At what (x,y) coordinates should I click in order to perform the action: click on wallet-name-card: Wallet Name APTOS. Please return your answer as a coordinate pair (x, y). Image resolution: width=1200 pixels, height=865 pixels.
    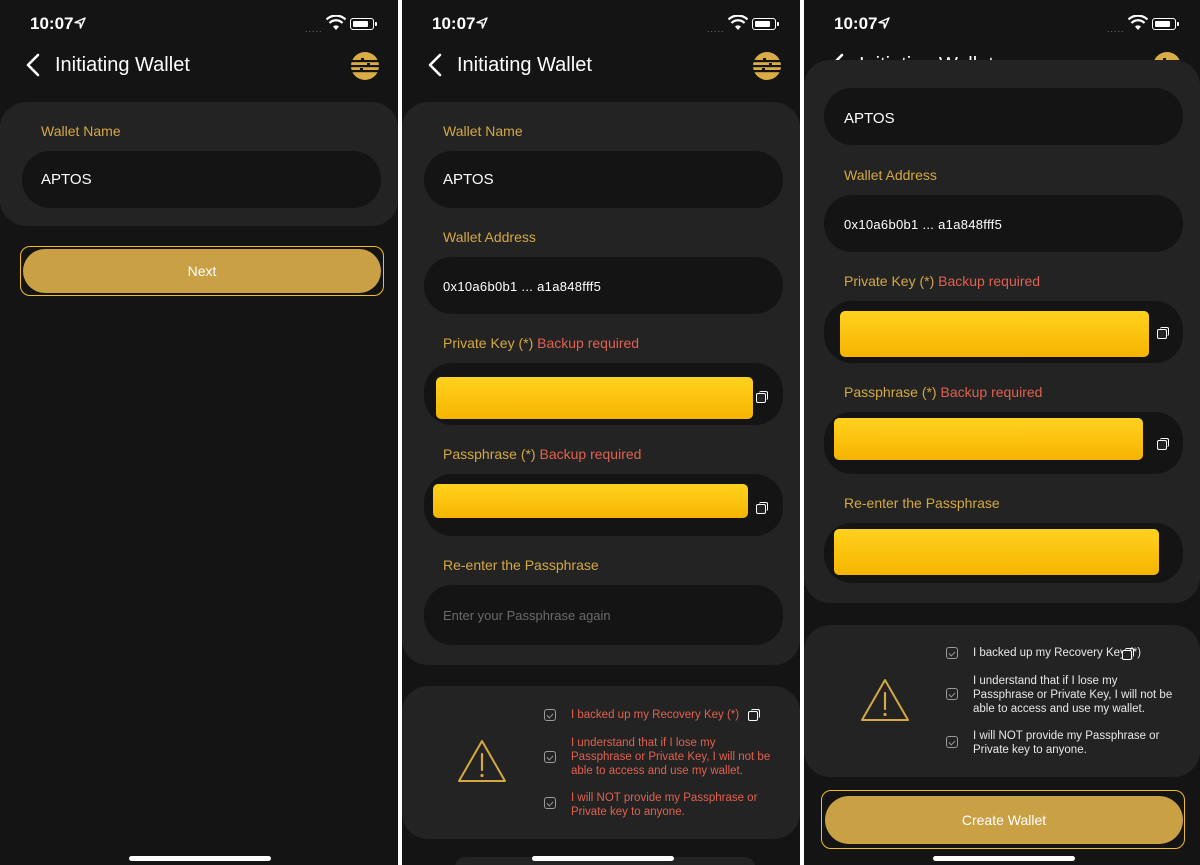
    Looking at the image, I should click on (199, 164).